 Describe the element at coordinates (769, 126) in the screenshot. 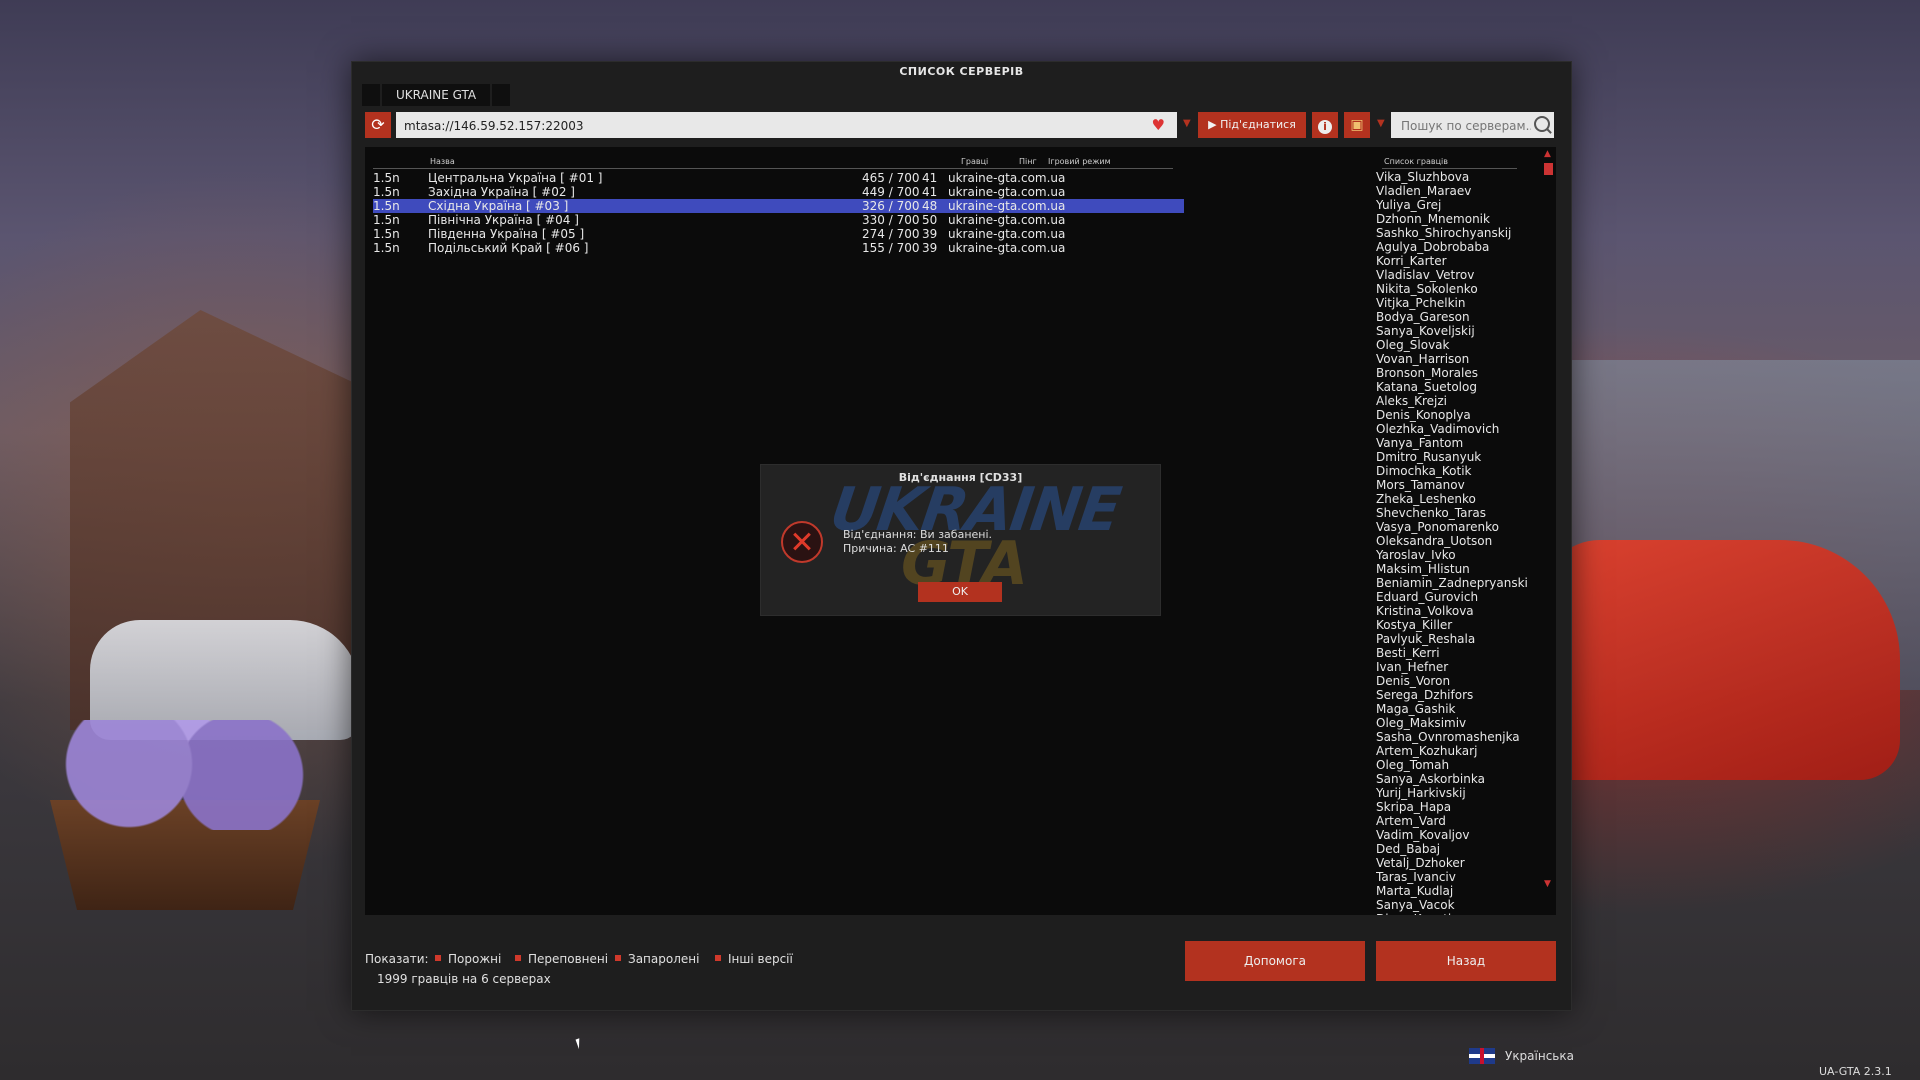

I see `address-input` at that location.